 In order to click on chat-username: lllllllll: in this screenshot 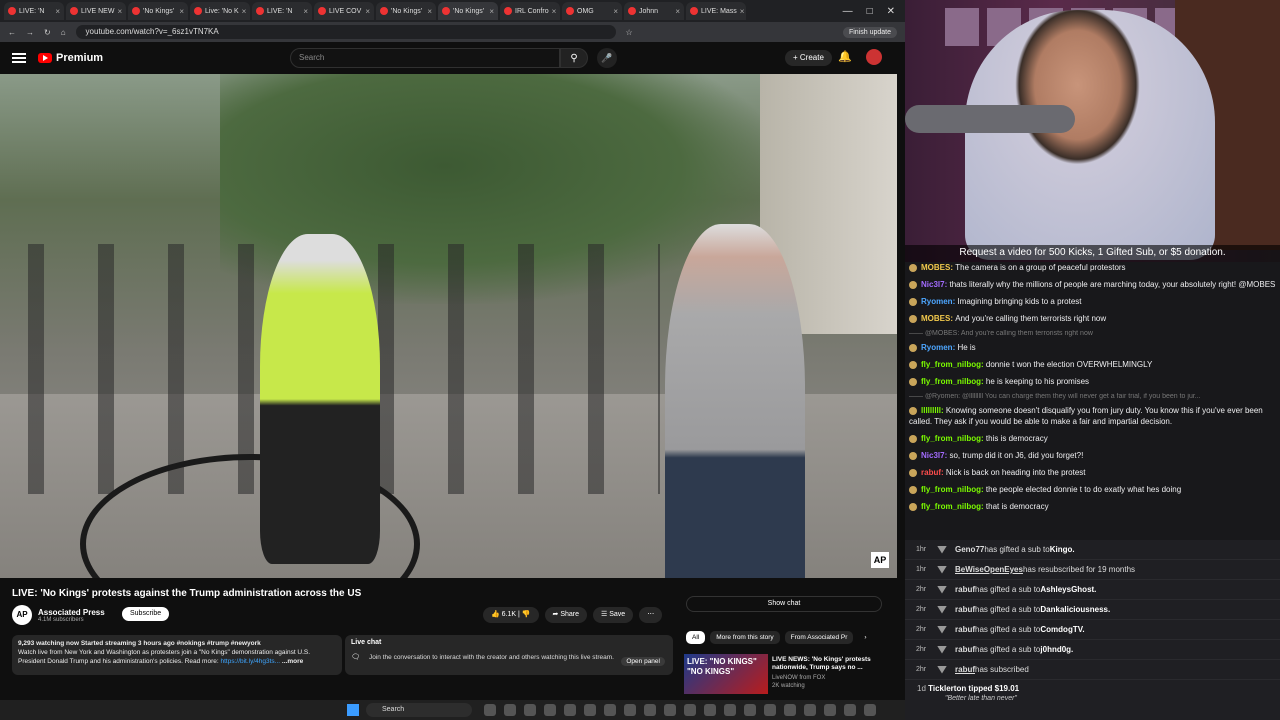, I will do `click(933, 410)`.